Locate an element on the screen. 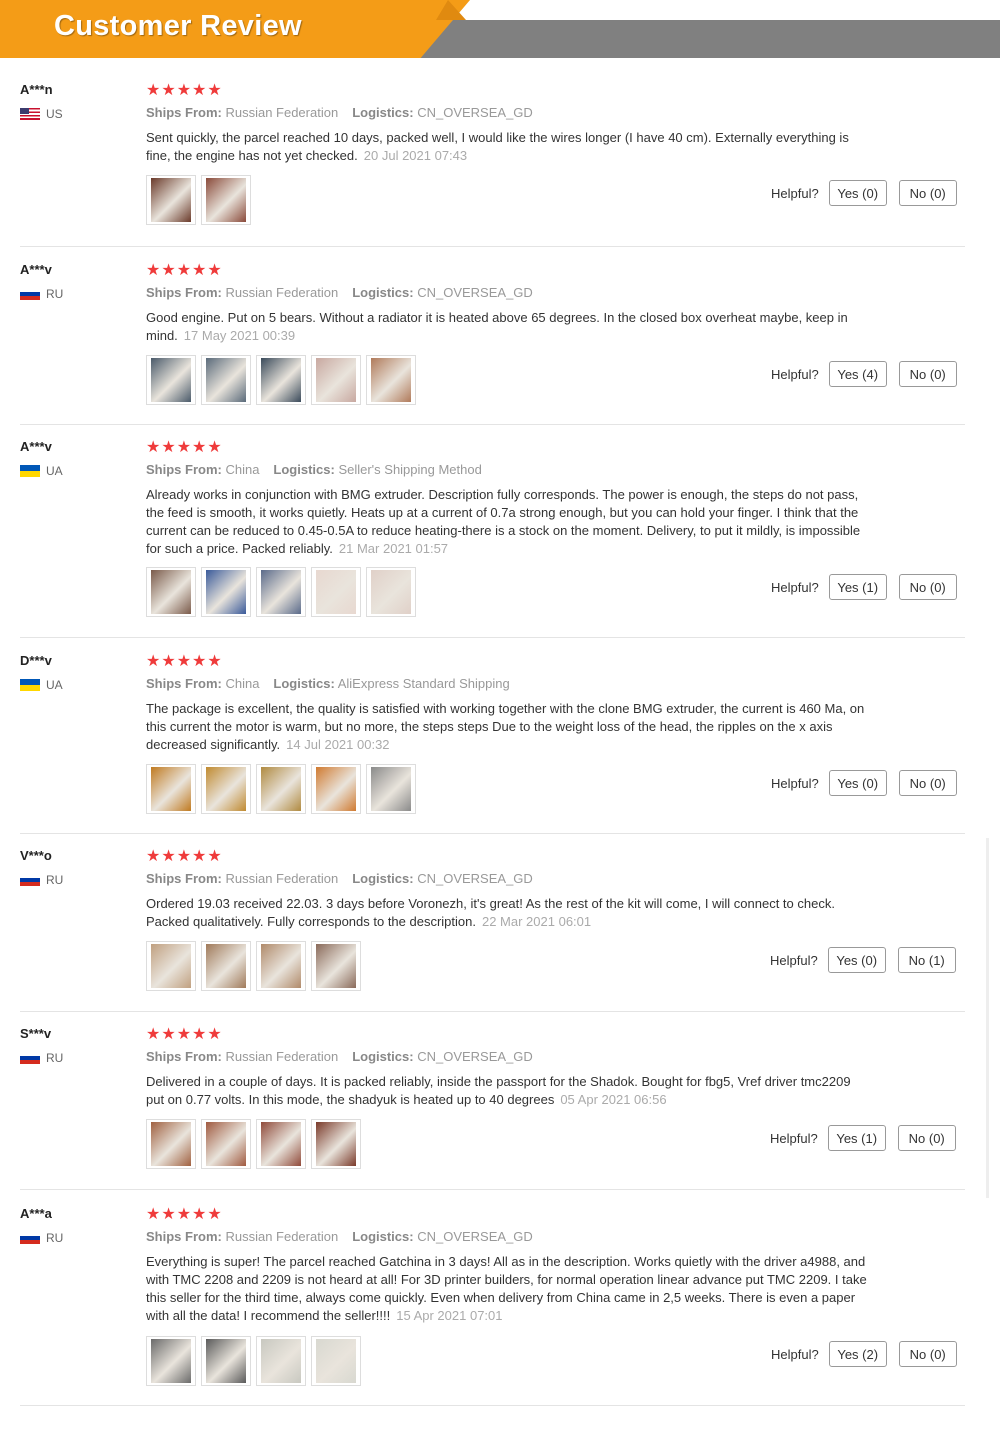  logistics-value: CN_OVERSEA_GD is located at coordinates (473, 112).